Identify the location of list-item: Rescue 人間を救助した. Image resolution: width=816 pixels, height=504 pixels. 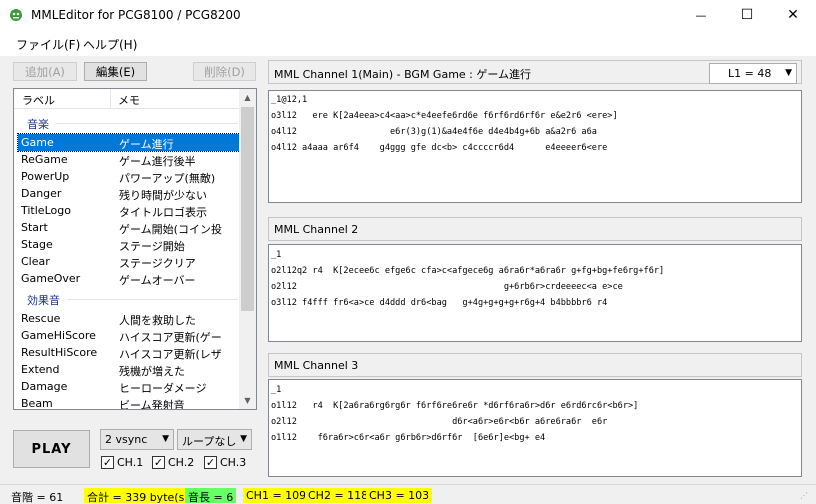
(130, 318).